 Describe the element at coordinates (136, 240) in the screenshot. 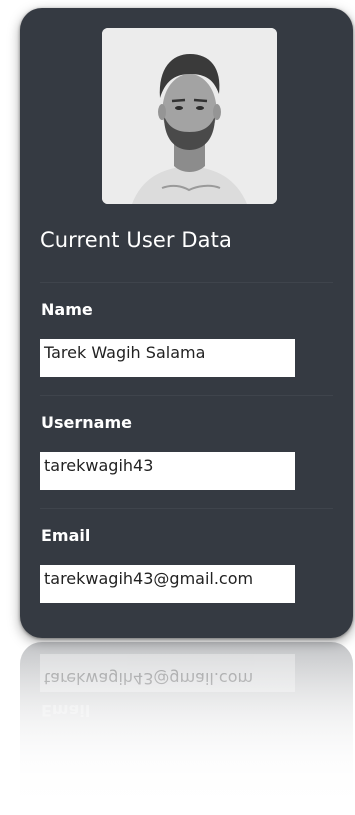

I see `card-title: Current User Data` at that location.